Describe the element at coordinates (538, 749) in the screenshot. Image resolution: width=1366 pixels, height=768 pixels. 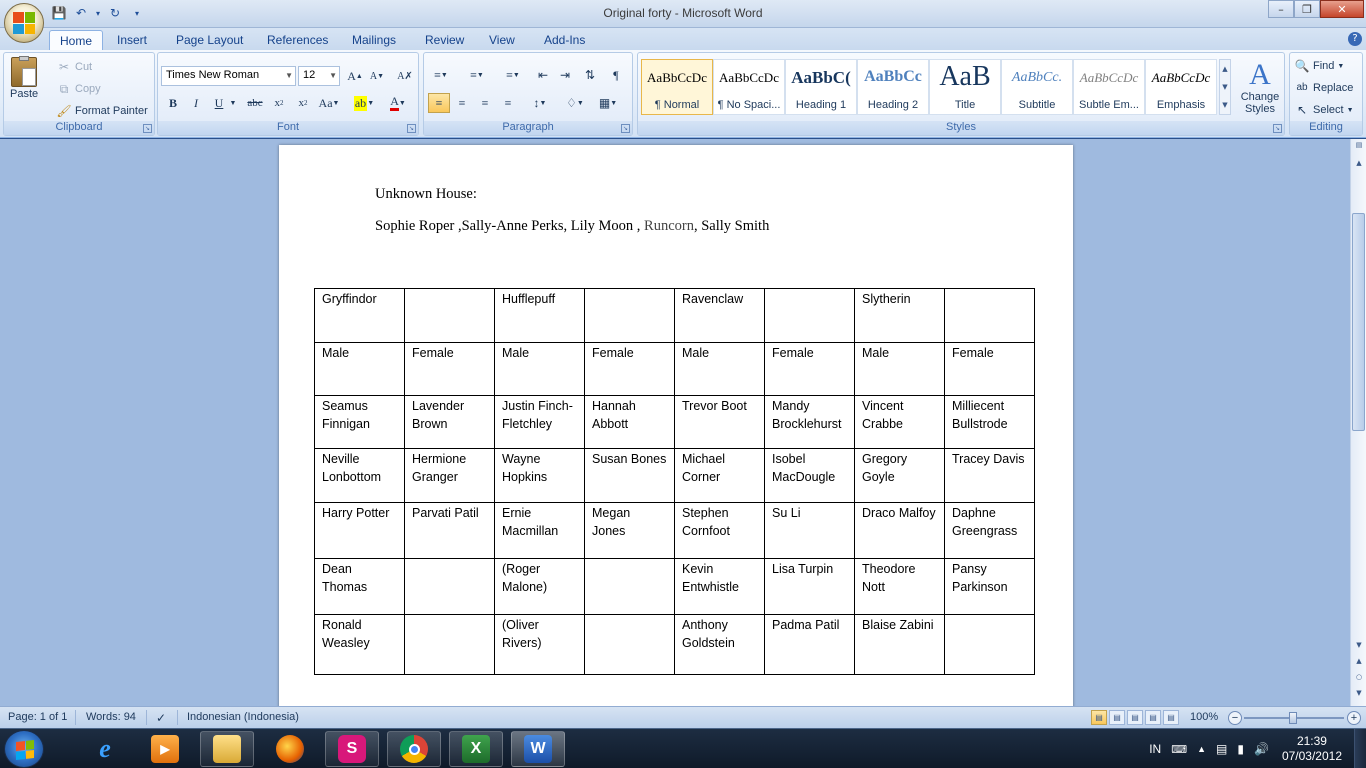
I see `taskbar-word: W` at that location.